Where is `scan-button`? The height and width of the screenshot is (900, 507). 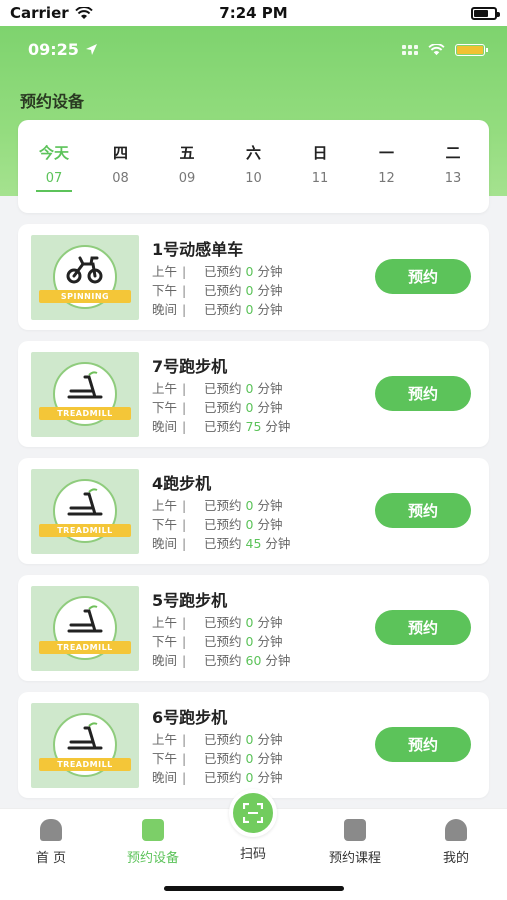
scan-button is located at coordinates (253, 813).